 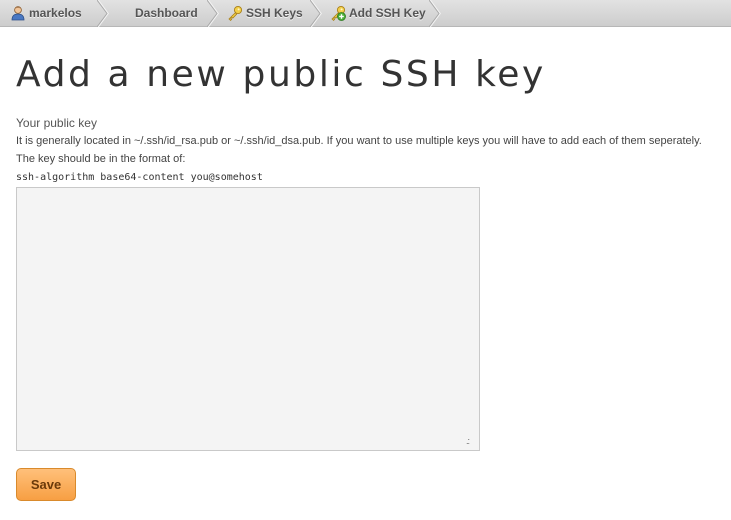 I want to click on breadcrumb-label: Dashboard, so click(x=166, y=13).